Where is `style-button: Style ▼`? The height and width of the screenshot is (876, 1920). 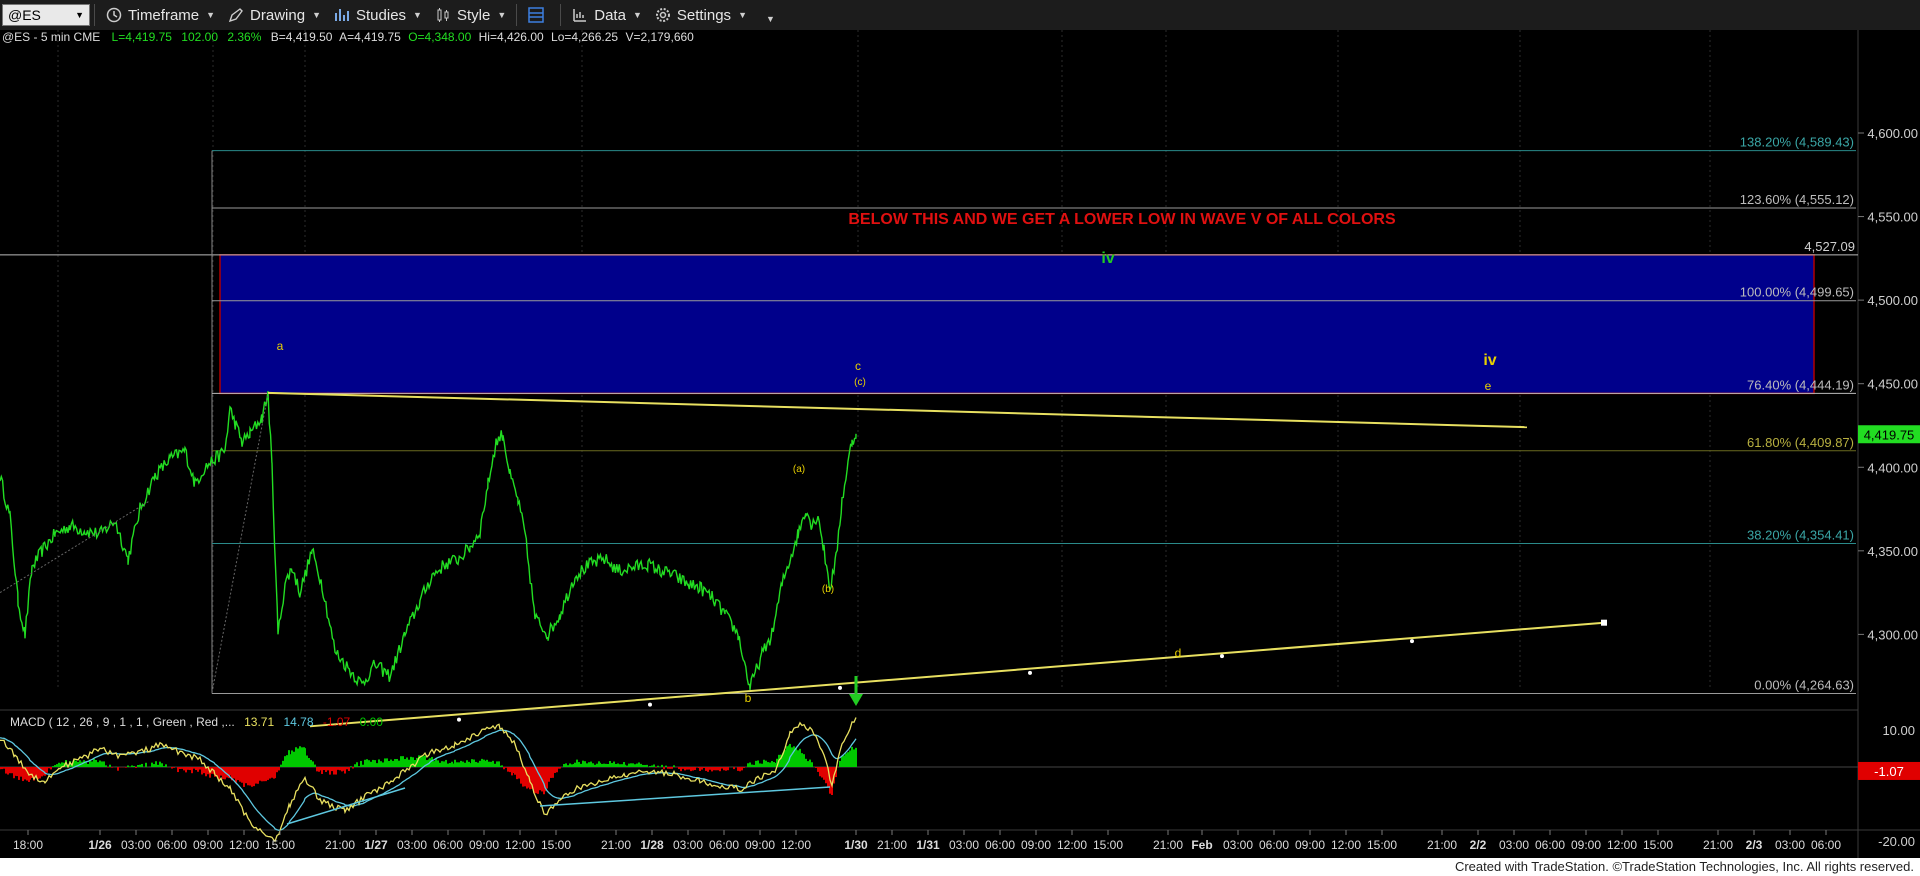
style-button: Style ▼ is located at coordinates (470, 15).